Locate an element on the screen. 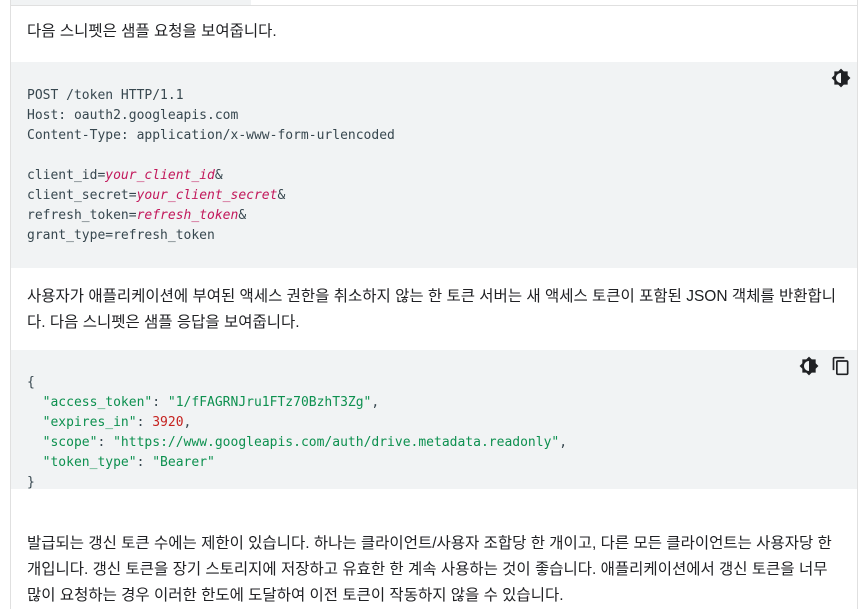 The width and height of the screenshot is (865, 609). code-line: POST /token HTTP/1.1 is located at coordinates (105, 95).